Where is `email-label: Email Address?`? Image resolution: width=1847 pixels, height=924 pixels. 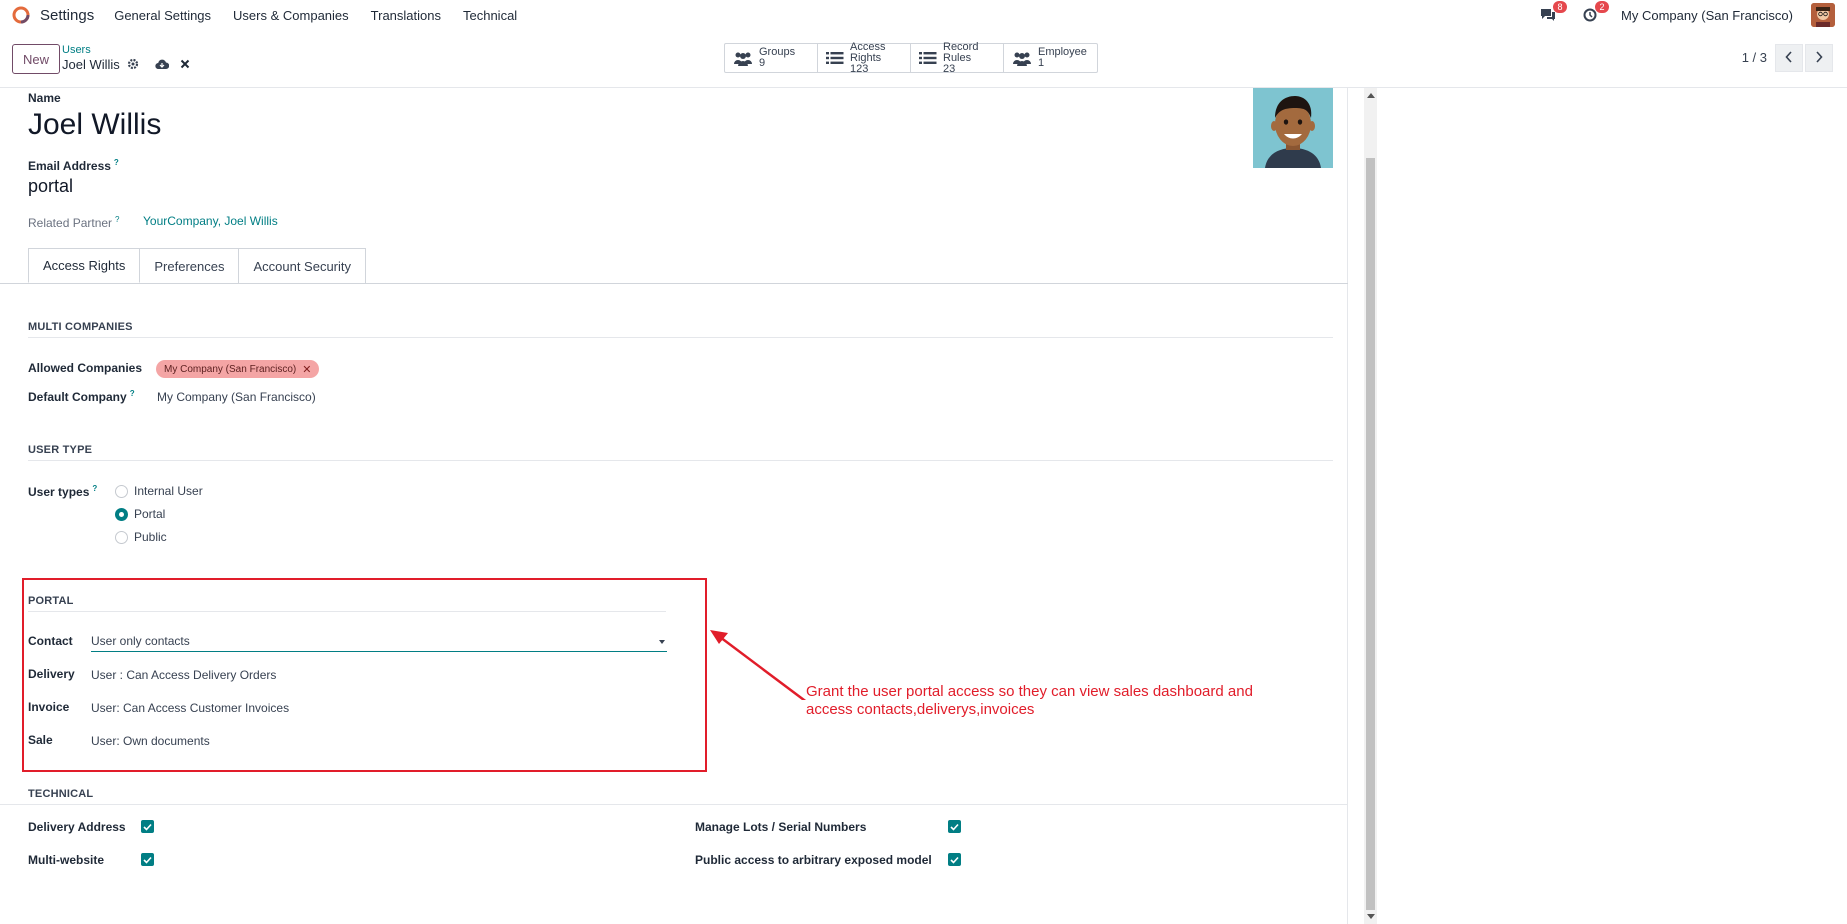 email-label: Email Address? is located at coordinates (73, 165).